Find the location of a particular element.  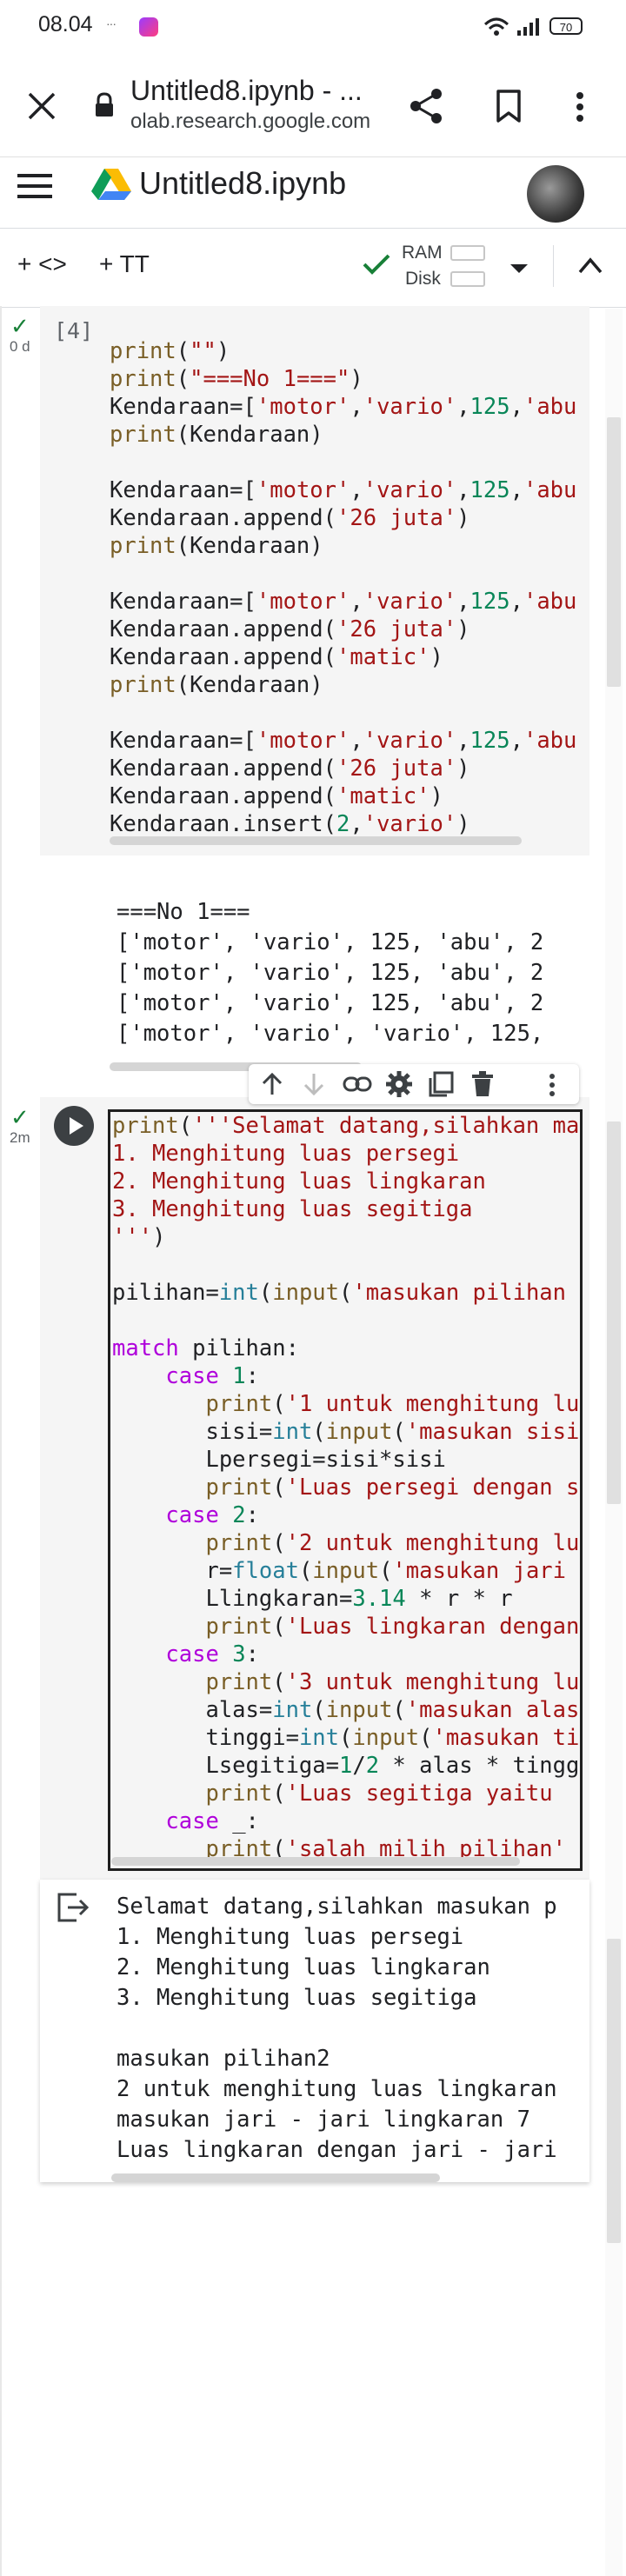

add-text-button: + TT is located at coordinates (125, 264).